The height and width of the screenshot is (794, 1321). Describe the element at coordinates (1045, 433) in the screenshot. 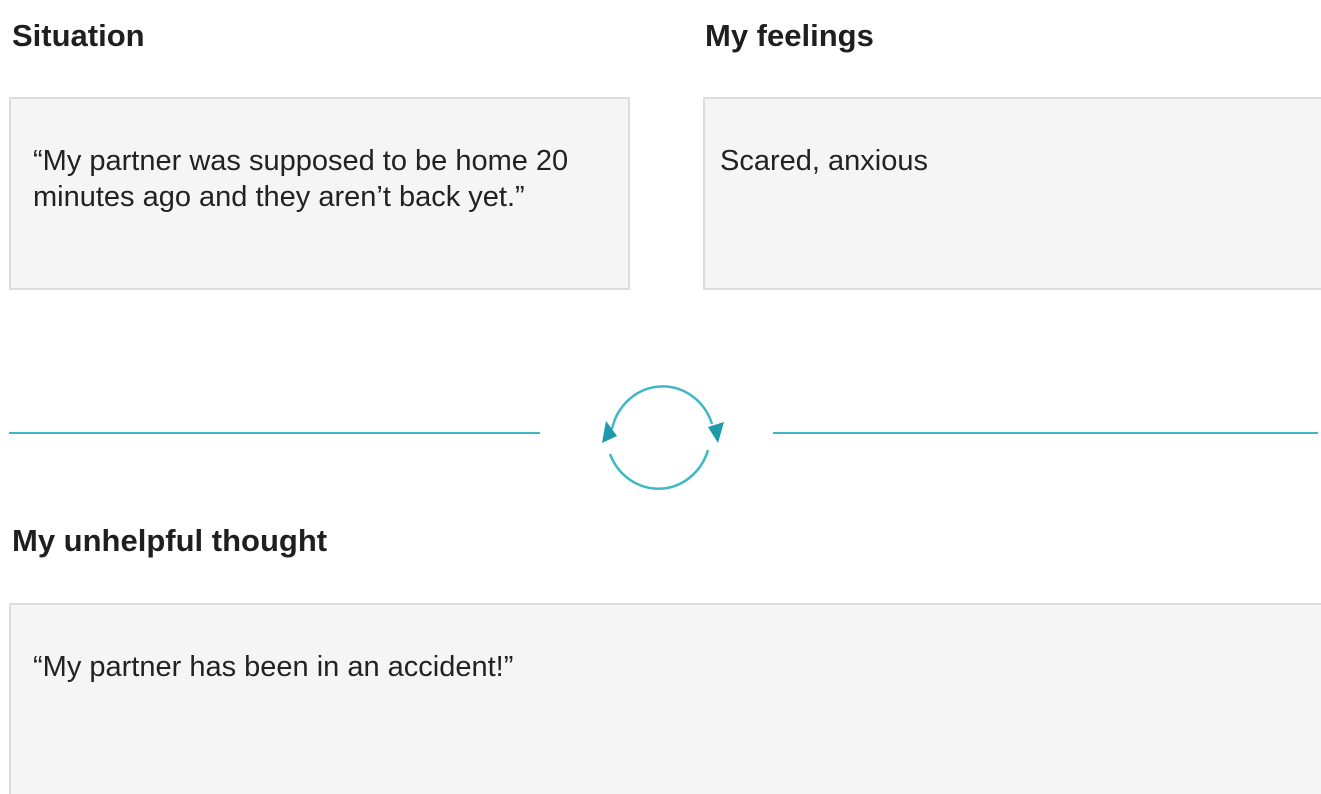

I see `right-divider` at that location.